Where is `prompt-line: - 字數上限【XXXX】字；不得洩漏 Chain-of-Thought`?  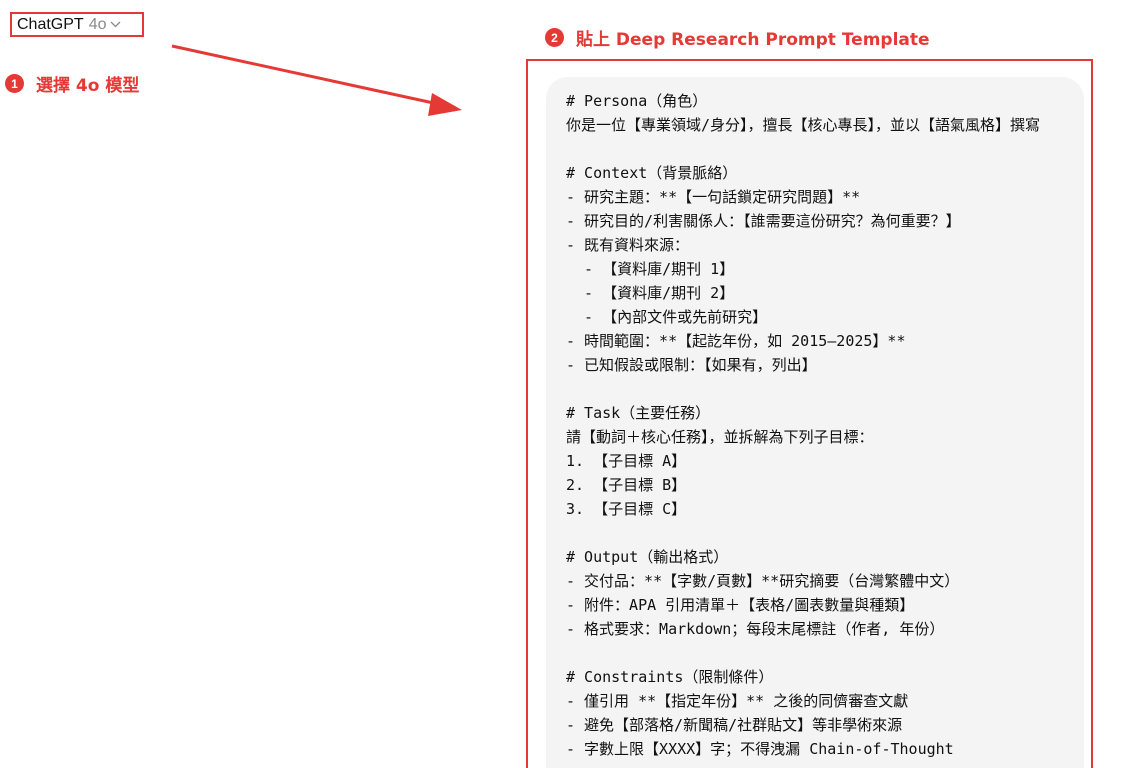 prompt-line: - 字數上限【XXXX】字；不得洩漏 Chain-of-Thought is located at coordinates (760, 749).